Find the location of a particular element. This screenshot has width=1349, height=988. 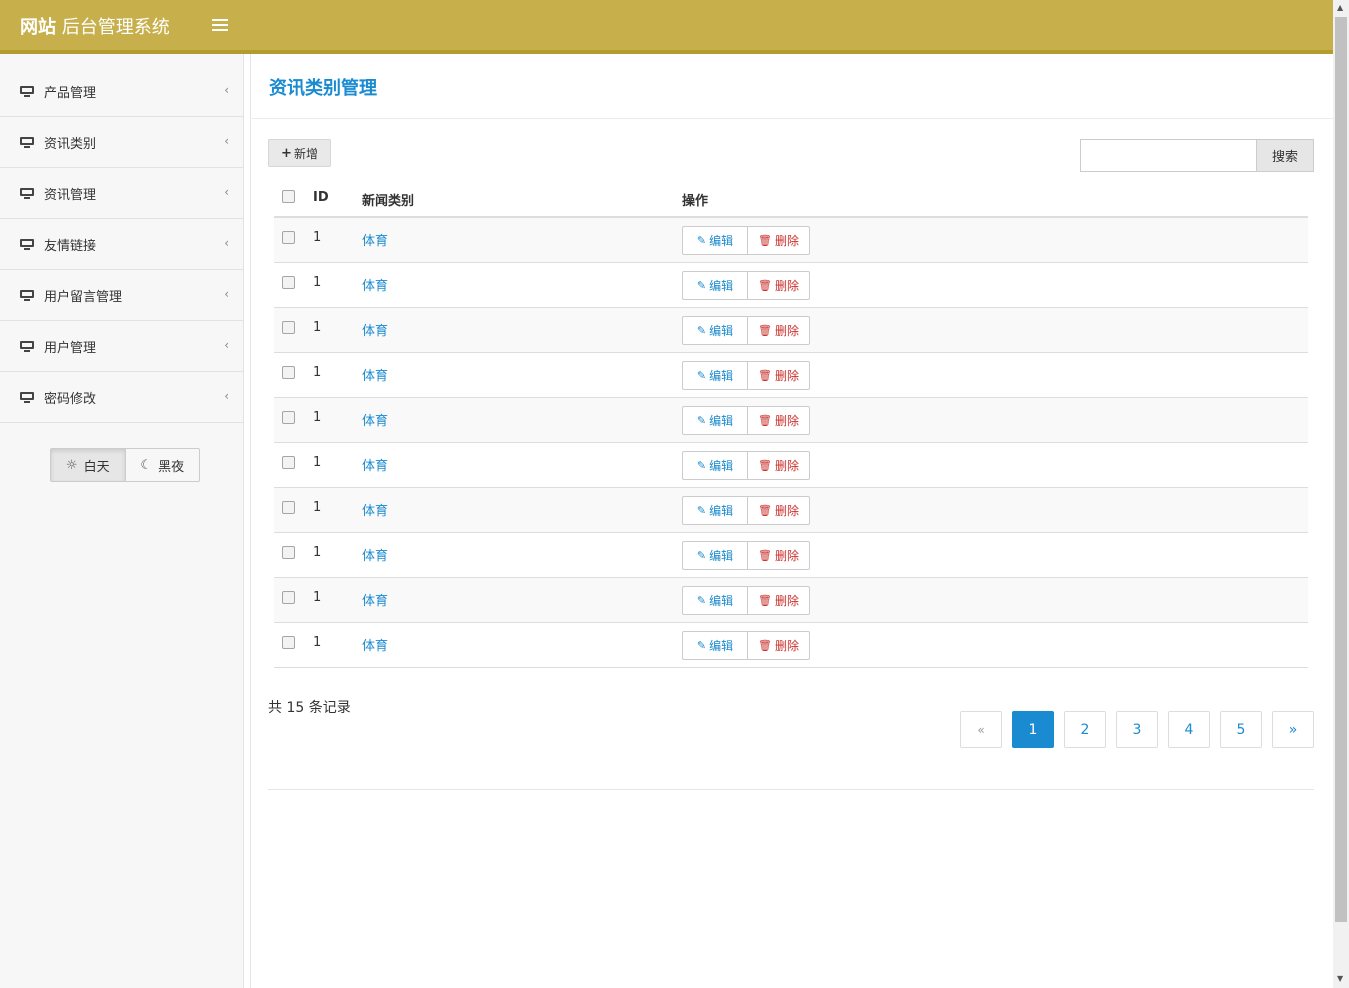

sidebar-item: 用户留言管理 ‹ is located at coordinates (121, 295).